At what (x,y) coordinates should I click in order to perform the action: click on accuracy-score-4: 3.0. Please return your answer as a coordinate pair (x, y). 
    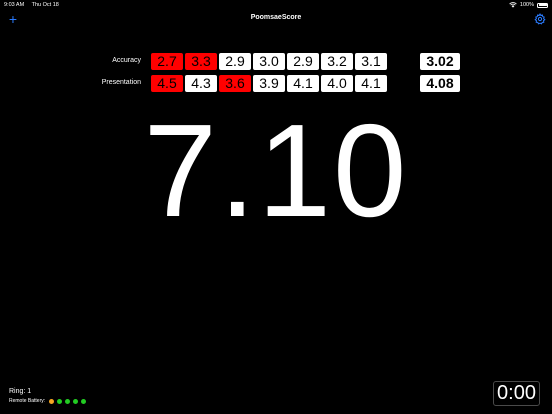
    Looking at the image, I should click on (269, 61).